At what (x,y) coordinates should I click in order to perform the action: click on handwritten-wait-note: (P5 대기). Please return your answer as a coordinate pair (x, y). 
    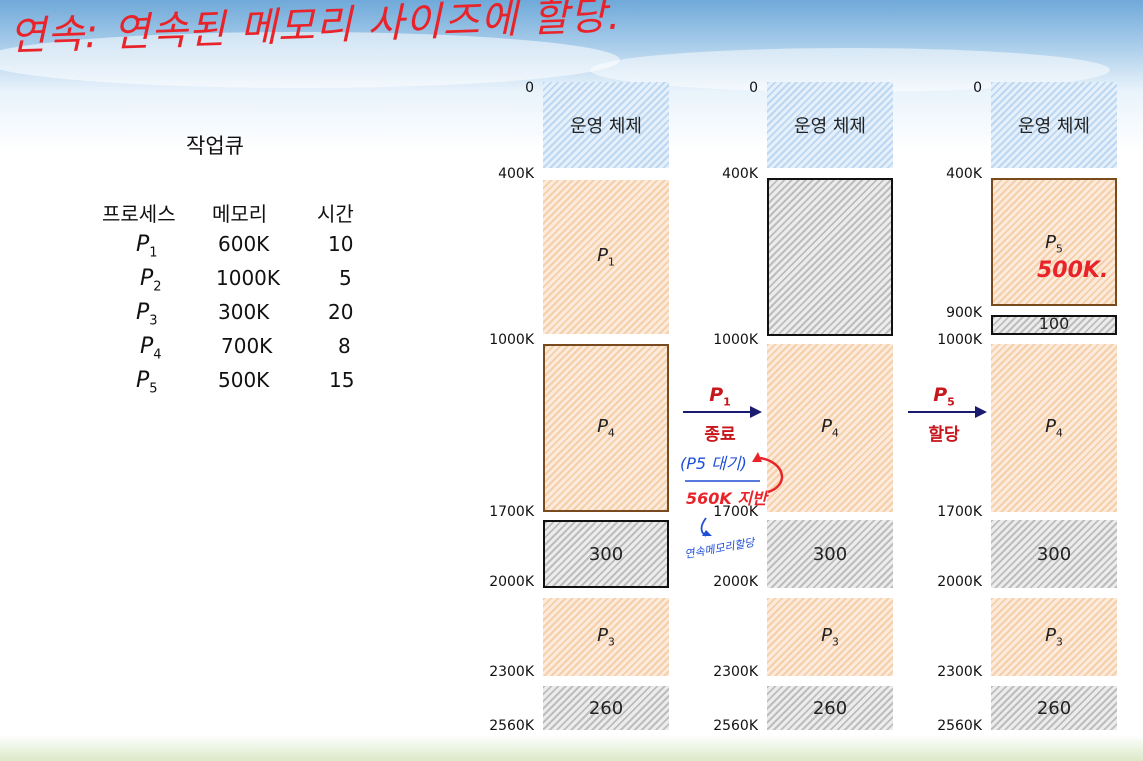
    Looking at the image, I should click on (713, 463).